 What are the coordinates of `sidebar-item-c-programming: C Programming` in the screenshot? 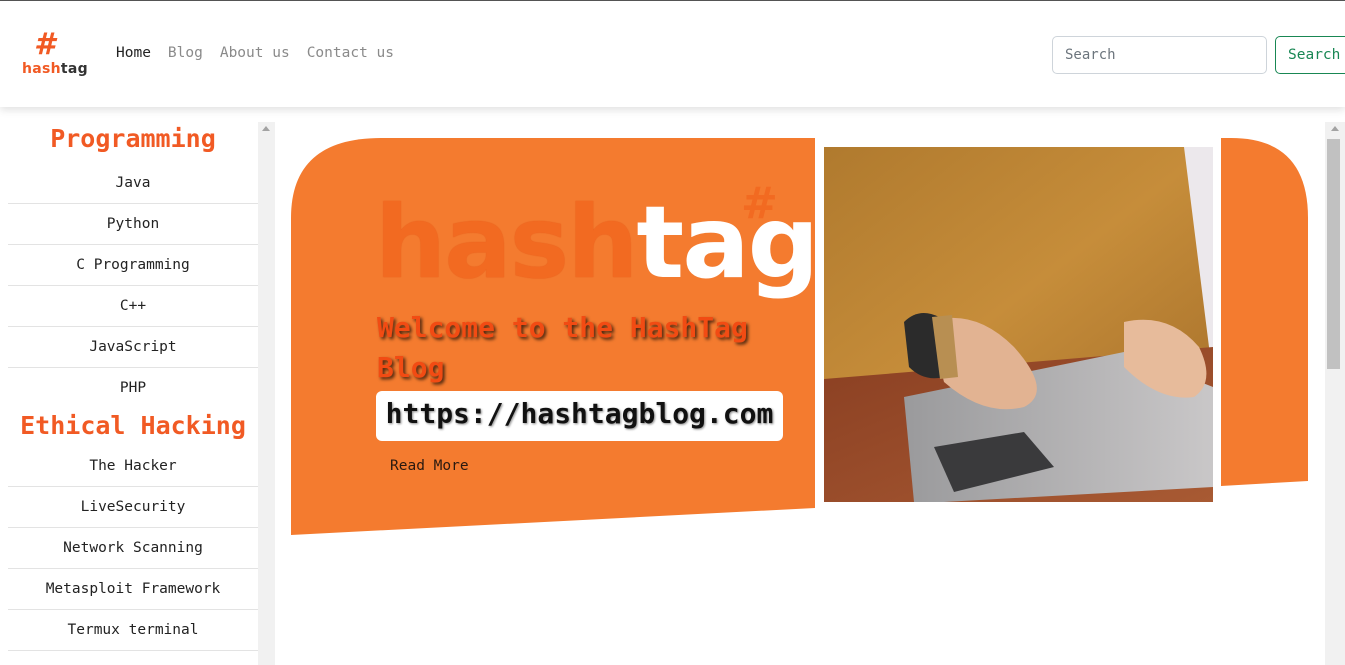 It's located at (133, 265).